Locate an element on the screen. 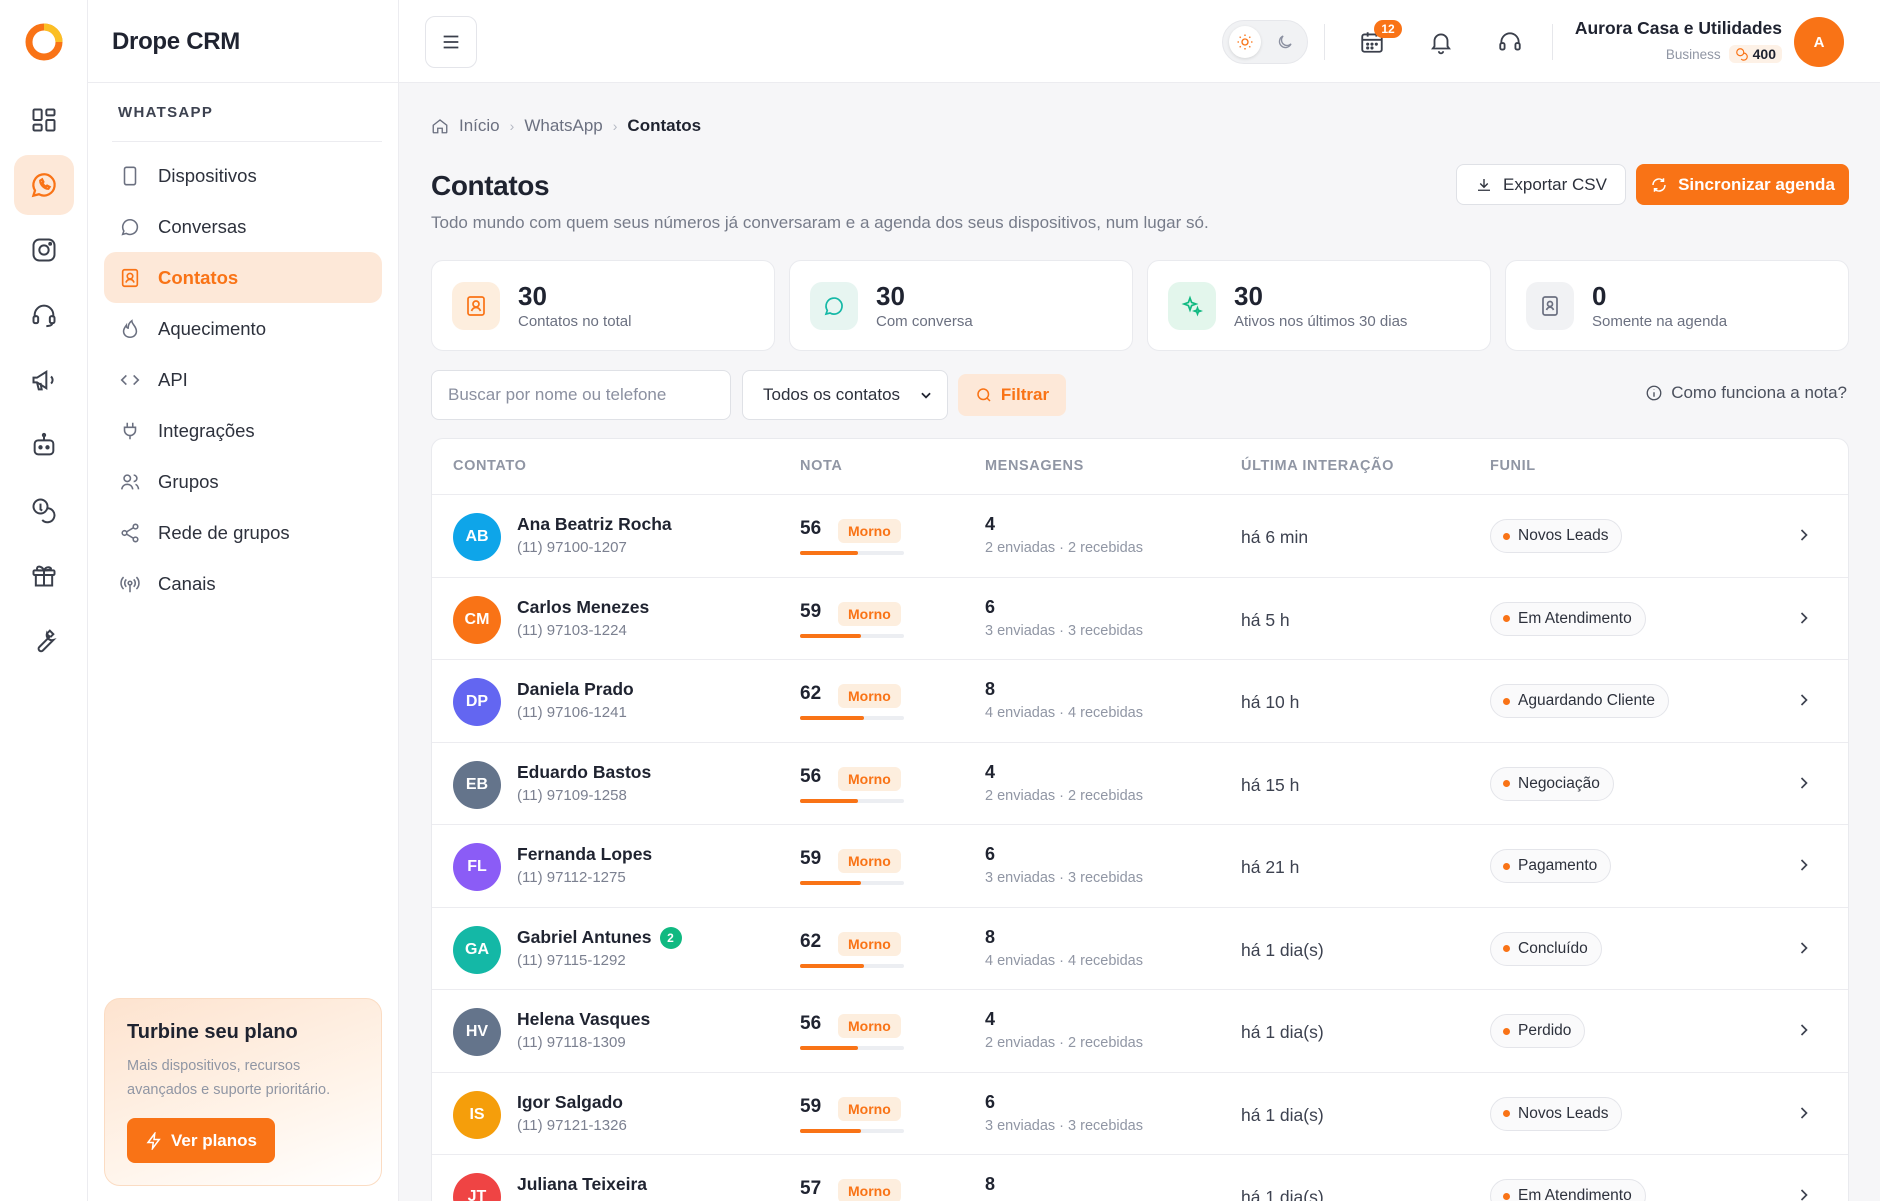 The height and width of the screenshot is (1201, 1880). funnel-badge: Aguardando Cliente is located at coordinates (1580, 701).